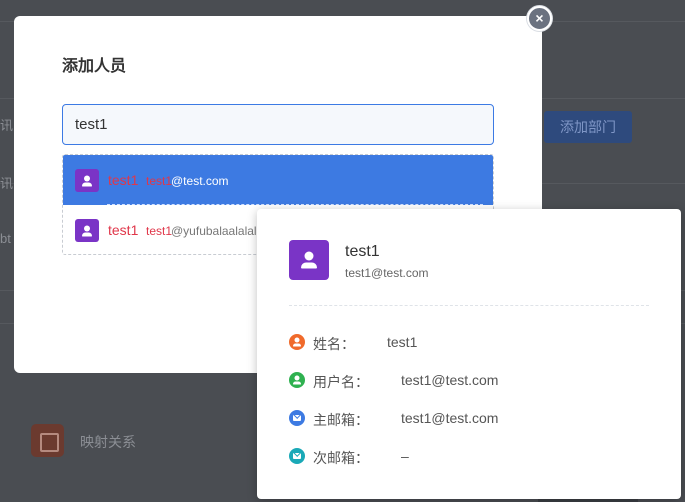 This screenshot has width=685, height=502. Describe the element at coordinates (214, 231) in the screenshot. I see `result-email-rest: @yufubalaalalal` at that location.